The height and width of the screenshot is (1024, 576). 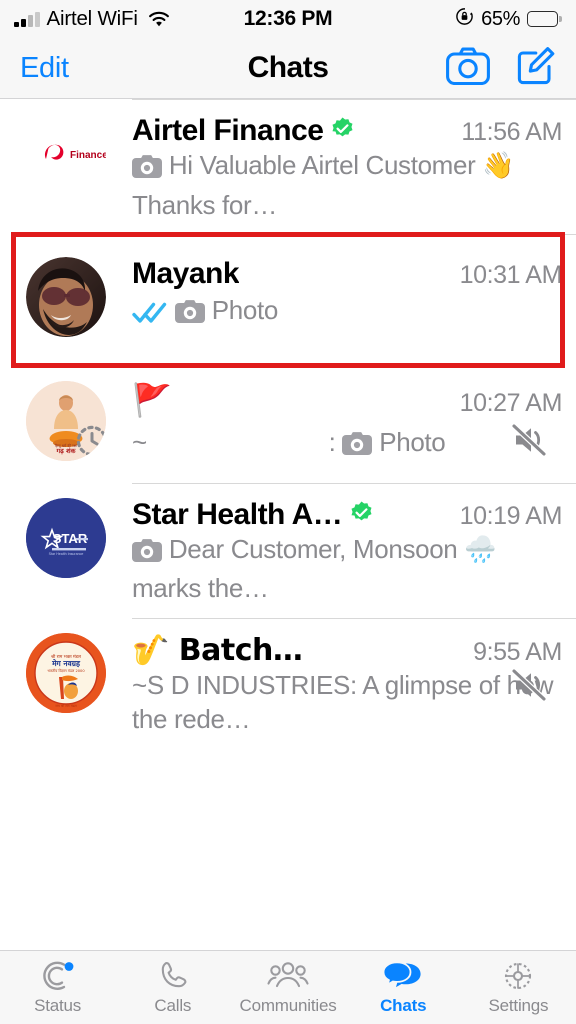 What do you see at coordinates (288, 976) in the screenshot?
I see `communities-icon` at bounding box center [288, 976].